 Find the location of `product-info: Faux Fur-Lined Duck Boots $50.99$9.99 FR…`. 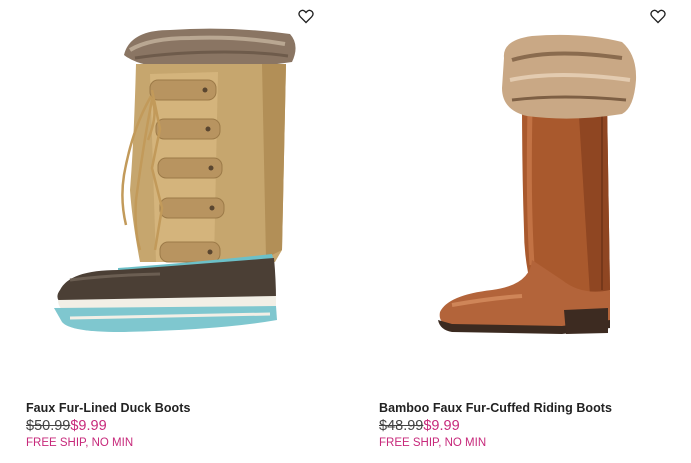

product-info: Faux Fur-Lined Duck Boots $50.99$9.99 FR… is located at coordinates (108, 425).